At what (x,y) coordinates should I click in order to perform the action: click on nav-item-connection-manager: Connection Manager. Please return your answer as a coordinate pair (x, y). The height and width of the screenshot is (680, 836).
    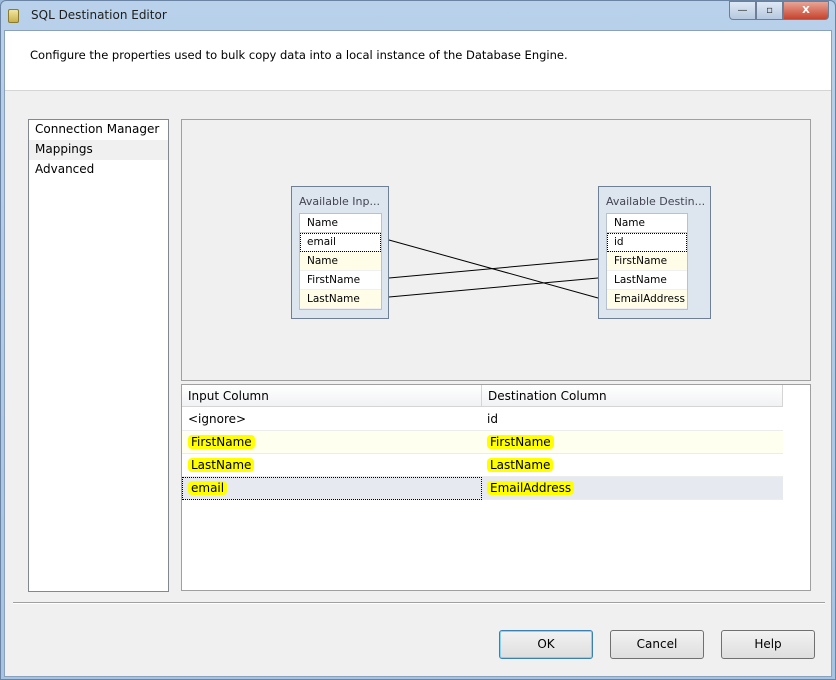
    Looking at the image, I should click on (98, 130).